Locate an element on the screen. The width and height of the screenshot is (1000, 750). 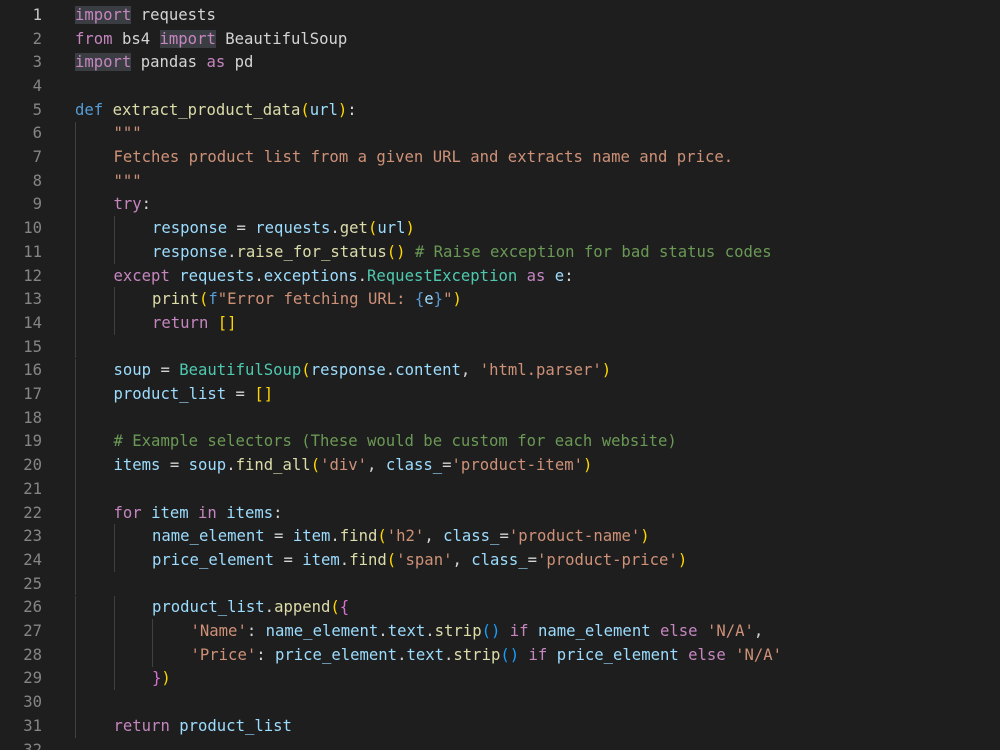
code-line: 4 is located at coordinates (500, 86).